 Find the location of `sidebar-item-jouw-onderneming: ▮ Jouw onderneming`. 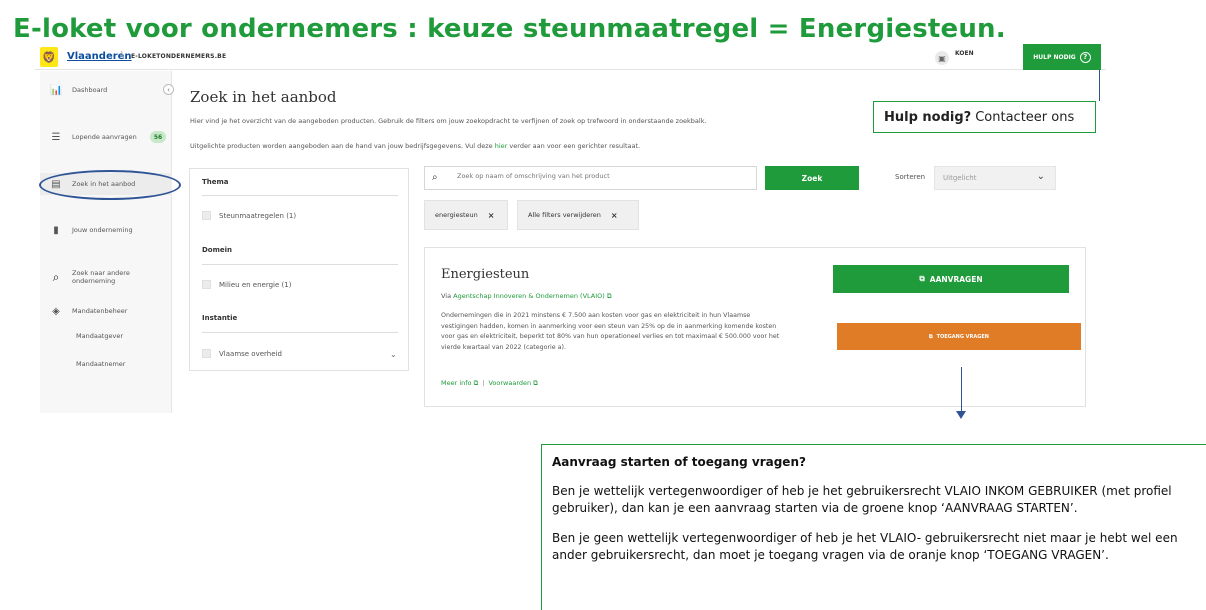

sidebar-item-jouw-onderneming: ▮ Jouw onderneming is located at coordinates (106, 230).